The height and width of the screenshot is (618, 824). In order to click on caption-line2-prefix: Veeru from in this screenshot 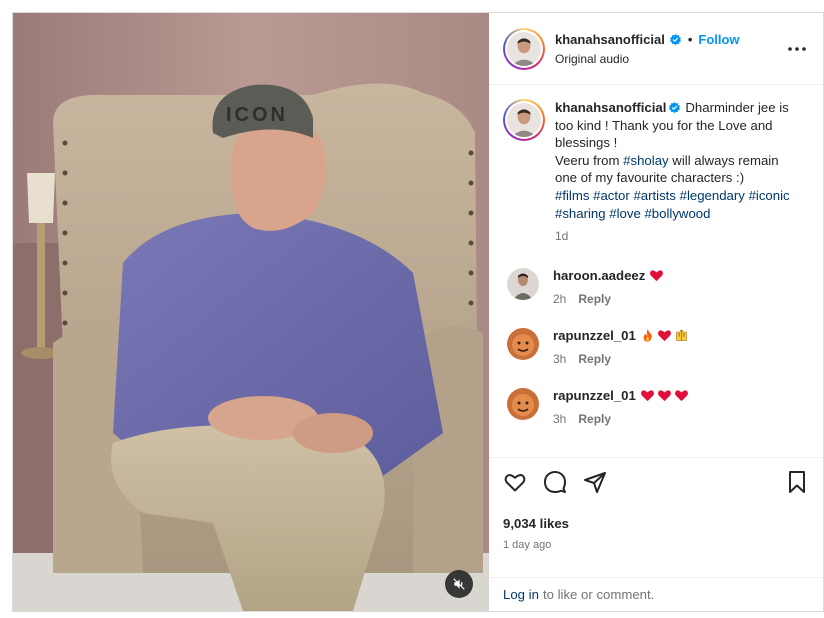, I will do `click(589, 160)`.